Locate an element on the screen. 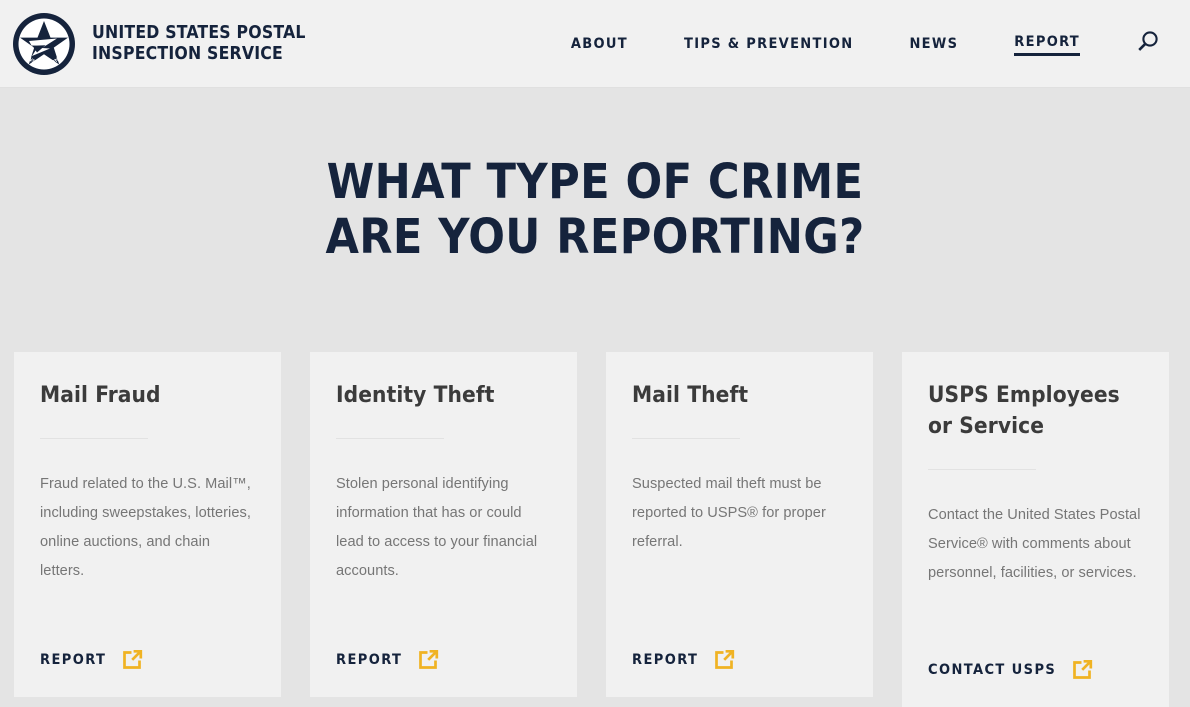 Image resolution: width=1190 pixels, height=707 pixels. nav-item-report: REPORT is located at coordinates (1047, 44).